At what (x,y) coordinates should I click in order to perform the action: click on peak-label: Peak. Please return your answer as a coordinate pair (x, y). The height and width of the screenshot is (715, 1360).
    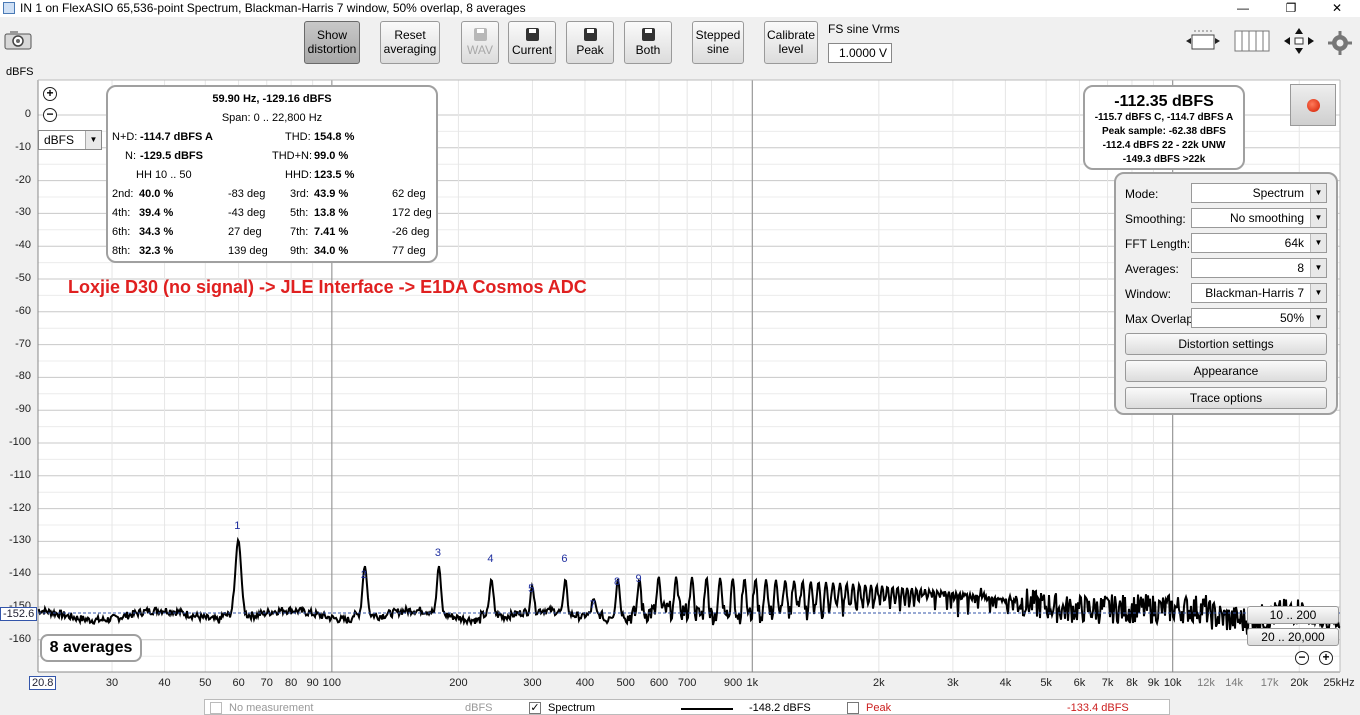
    Looking at the image, I should click on (879, 708).